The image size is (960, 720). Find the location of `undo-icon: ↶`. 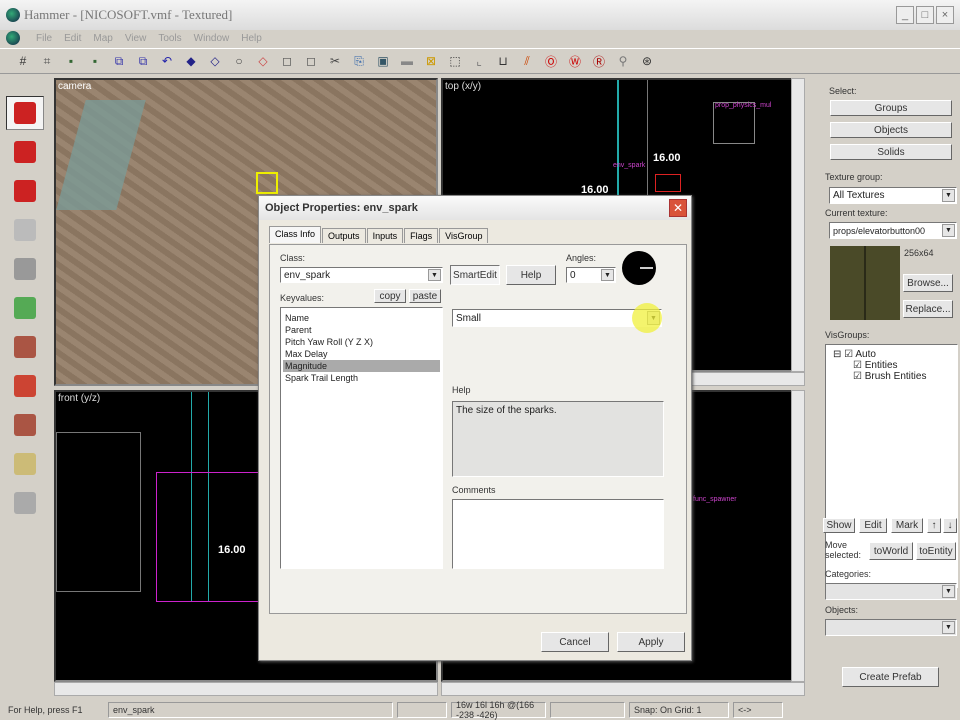

undo-icon: ↶ is located at coordinates (167, 61).